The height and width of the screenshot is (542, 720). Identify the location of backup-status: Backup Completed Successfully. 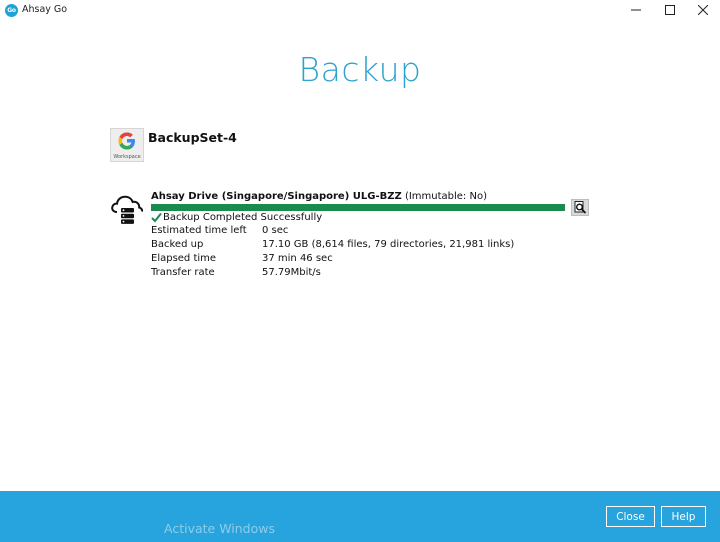
(236, 217).